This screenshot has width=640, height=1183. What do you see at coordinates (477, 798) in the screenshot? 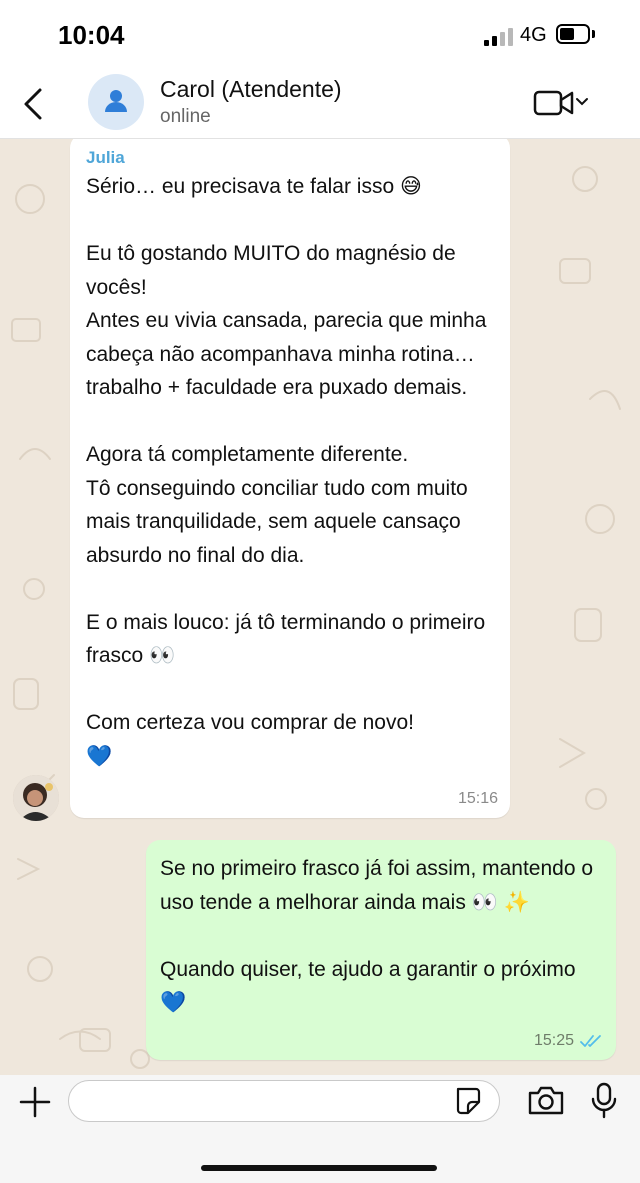
I see `message-time: 15:16` at bounding box center [477, 798].